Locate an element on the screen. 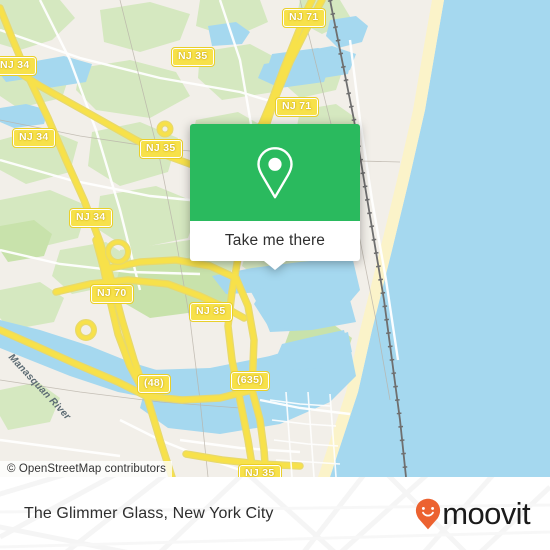  route-shield: NJ 70 is located at coordinates (112, 294).